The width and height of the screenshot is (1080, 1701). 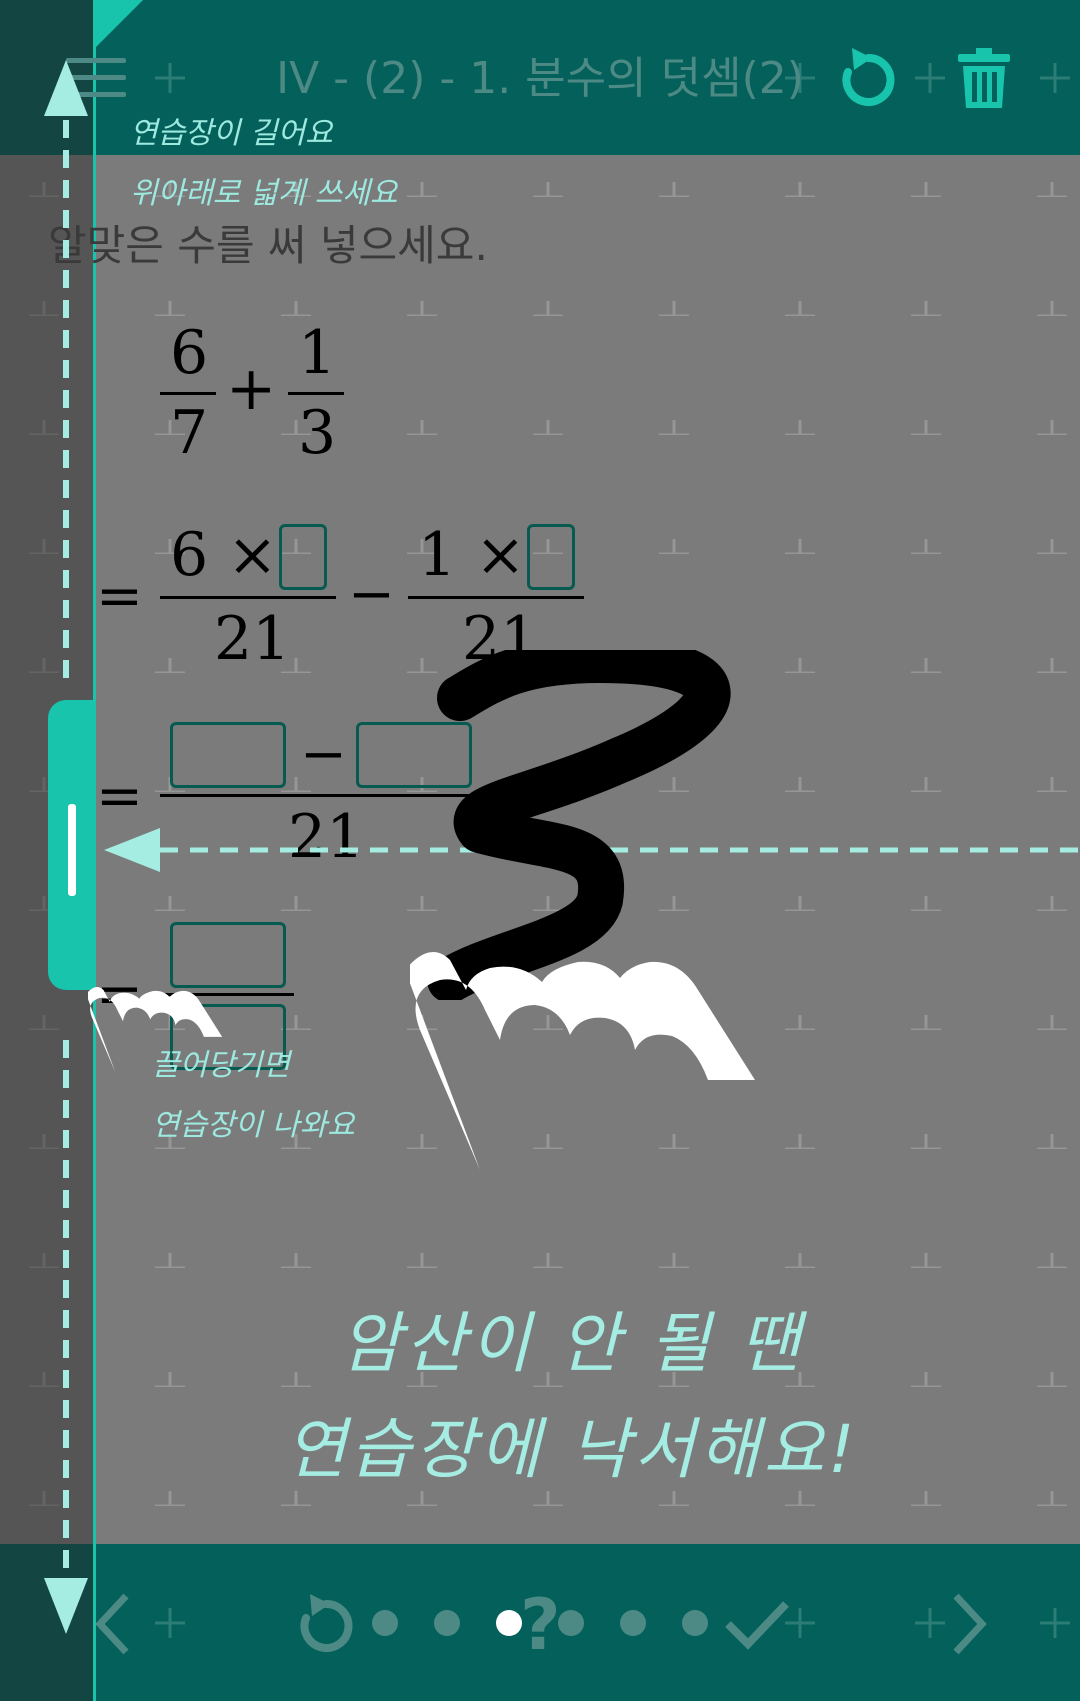 I want to click on step1-left-bar, so click(x=248, y=597).